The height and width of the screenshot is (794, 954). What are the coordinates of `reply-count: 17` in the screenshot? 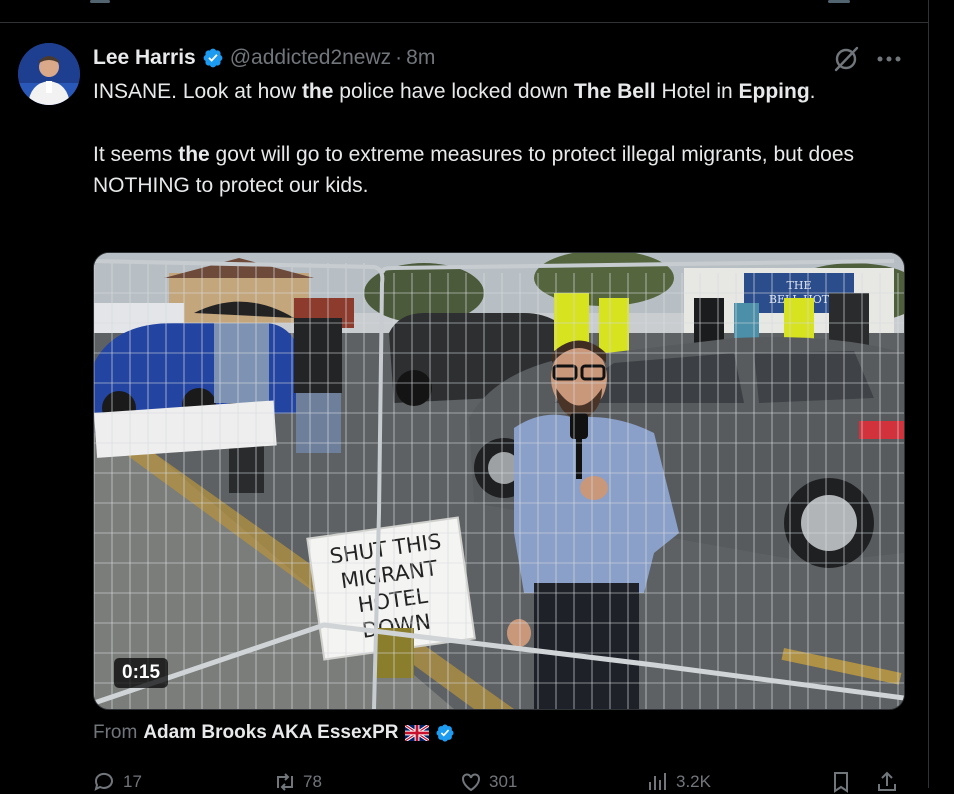 It's located at (132, 781).